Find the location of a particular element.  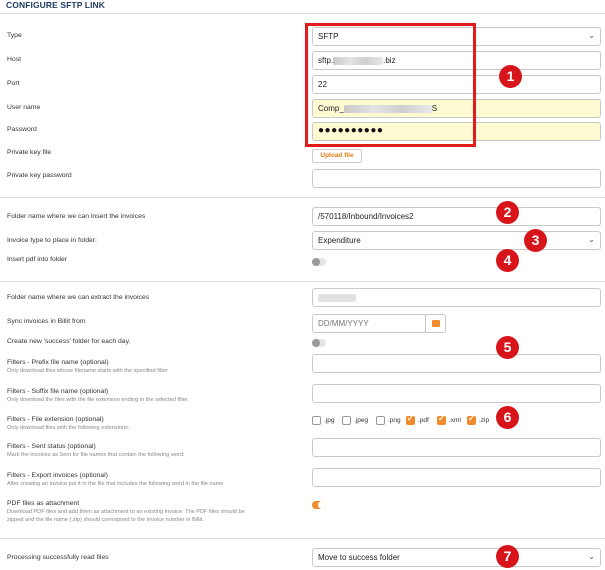

annotation-badge: 2 is located at coordinates (507, 212).